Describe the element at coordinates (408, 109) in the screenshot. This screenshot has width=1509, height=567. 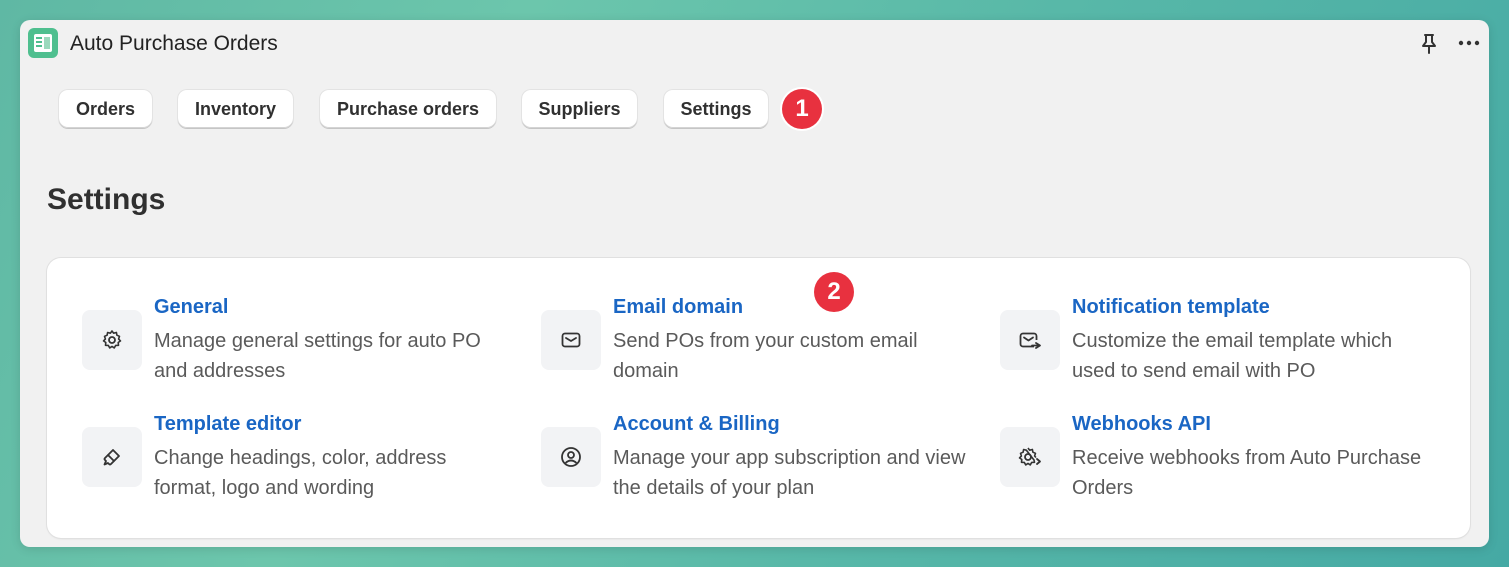
I see `tab-purchase-orders: Purchase orders` at that location.